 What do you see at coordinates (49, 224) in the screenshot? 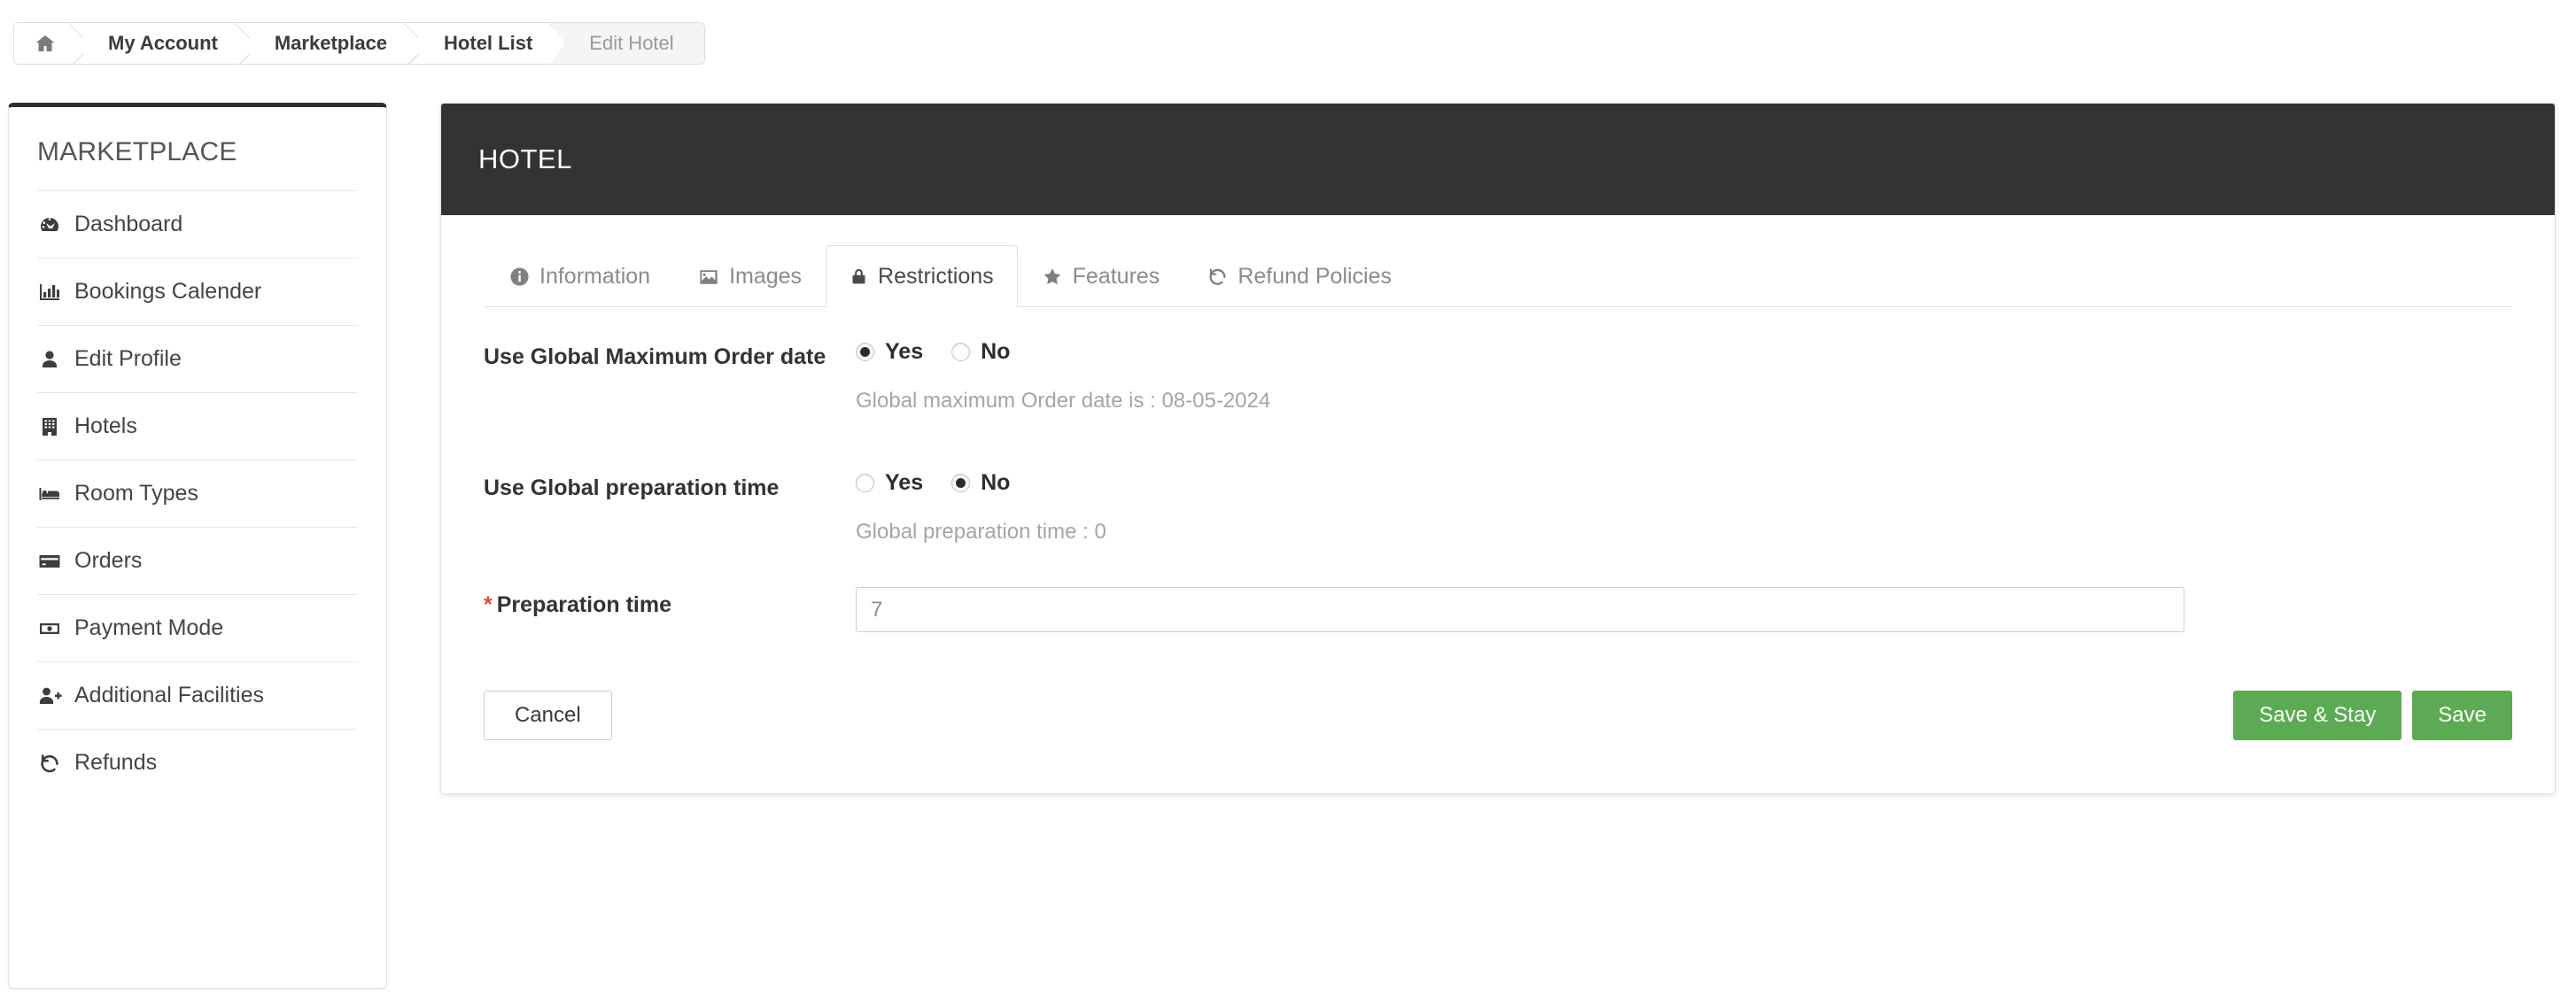
I see `dashboard-icon` at bounding box center [49, 224].